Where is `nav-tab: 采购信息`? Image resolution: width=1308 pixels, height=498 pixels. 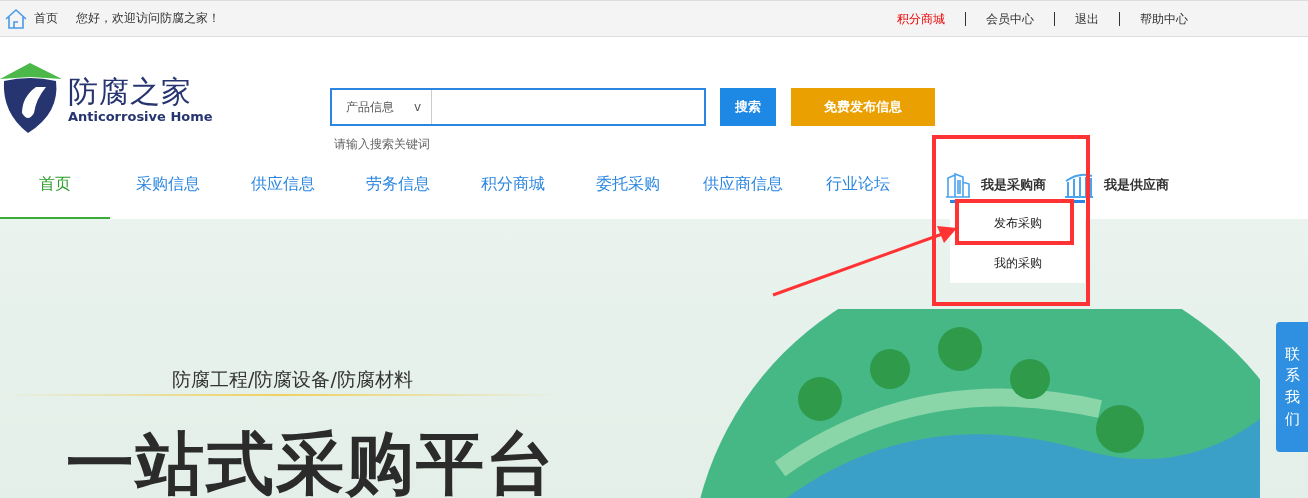 nav-tab: 采购信息 is located at coordinates (167, 185).